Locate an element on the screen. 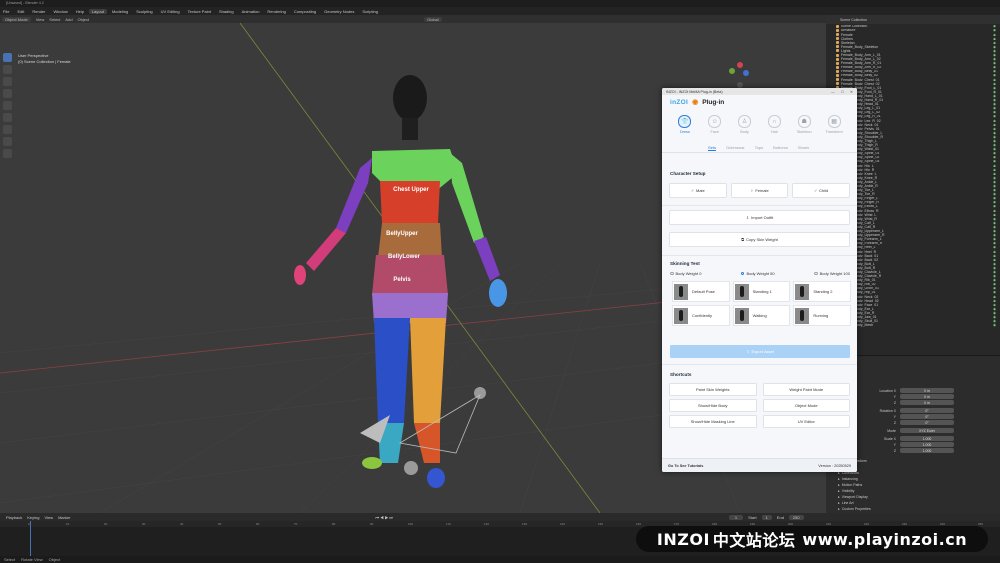  x-axis-gizmo is located at coordinates (740, 65).